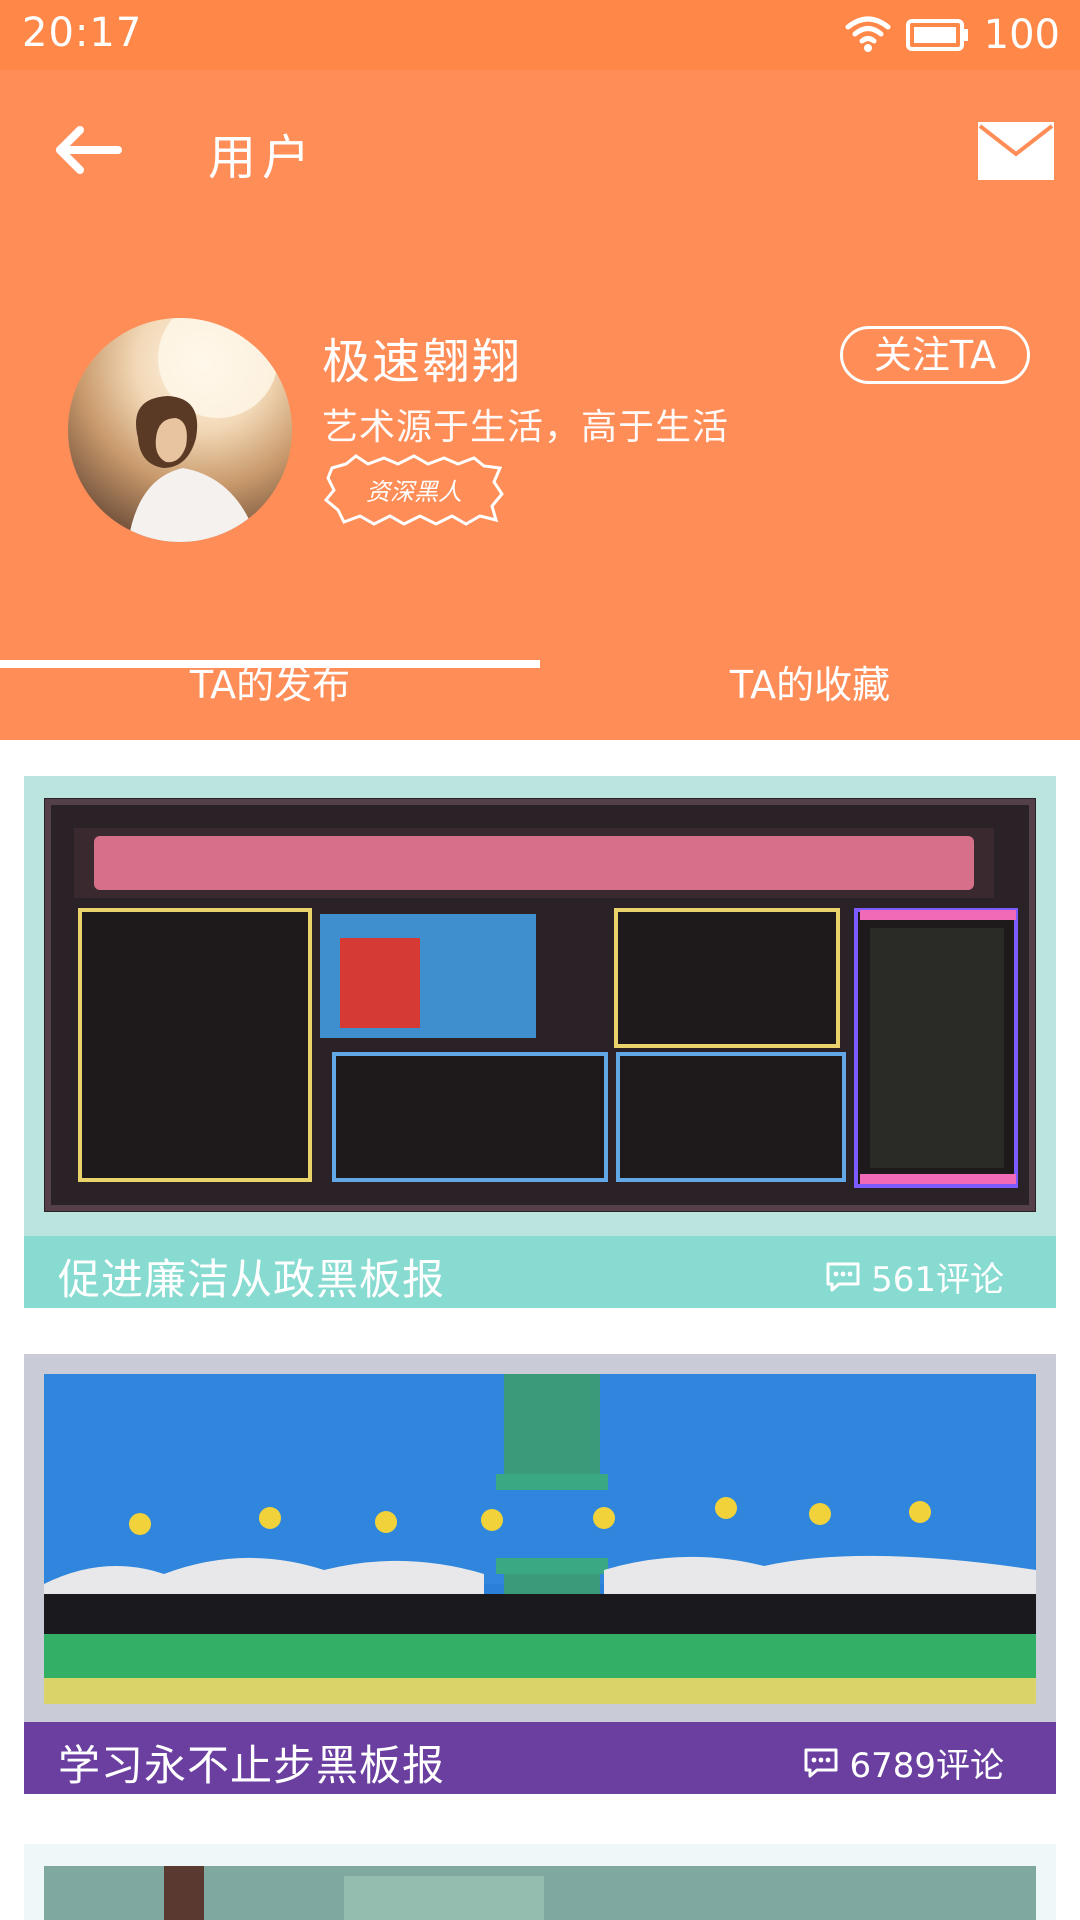  I want to click on tab-favorites: TA的收藏, so click(810, 685).